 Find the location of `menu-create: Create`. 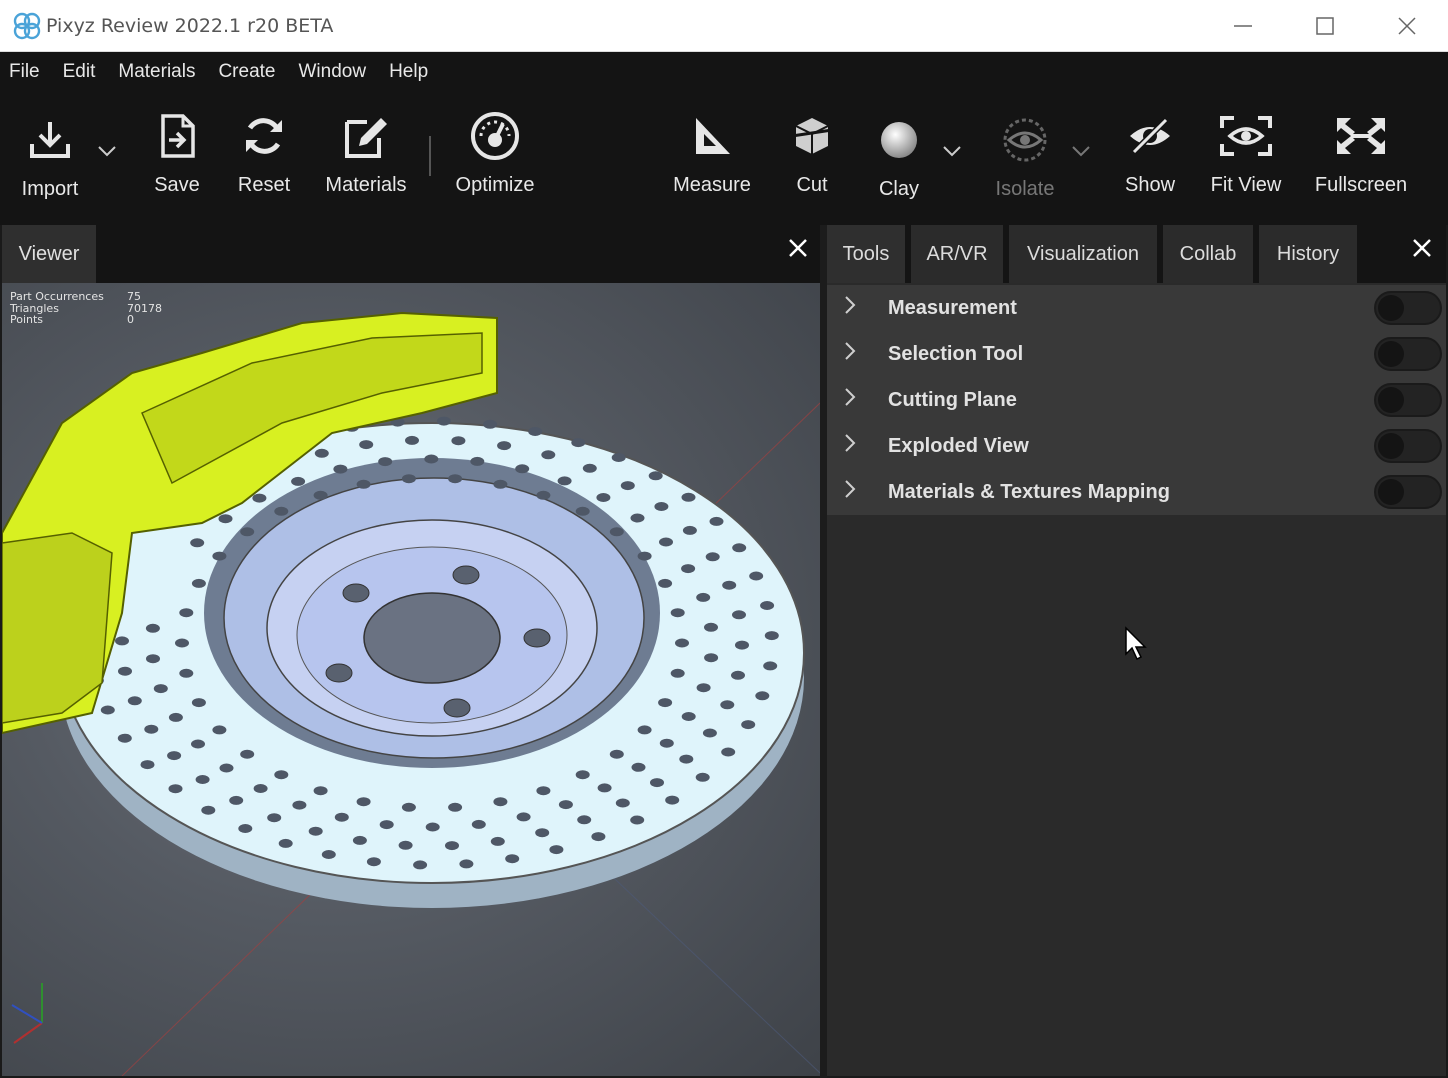

menu-create: Create is located at coordinates (248, 72).